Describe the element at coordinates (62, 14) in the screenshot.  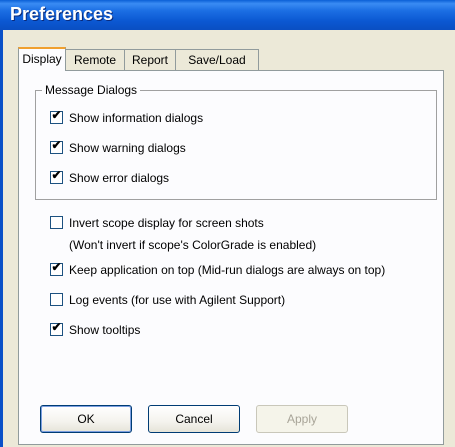
I see `window-title: Preferences` at that location.